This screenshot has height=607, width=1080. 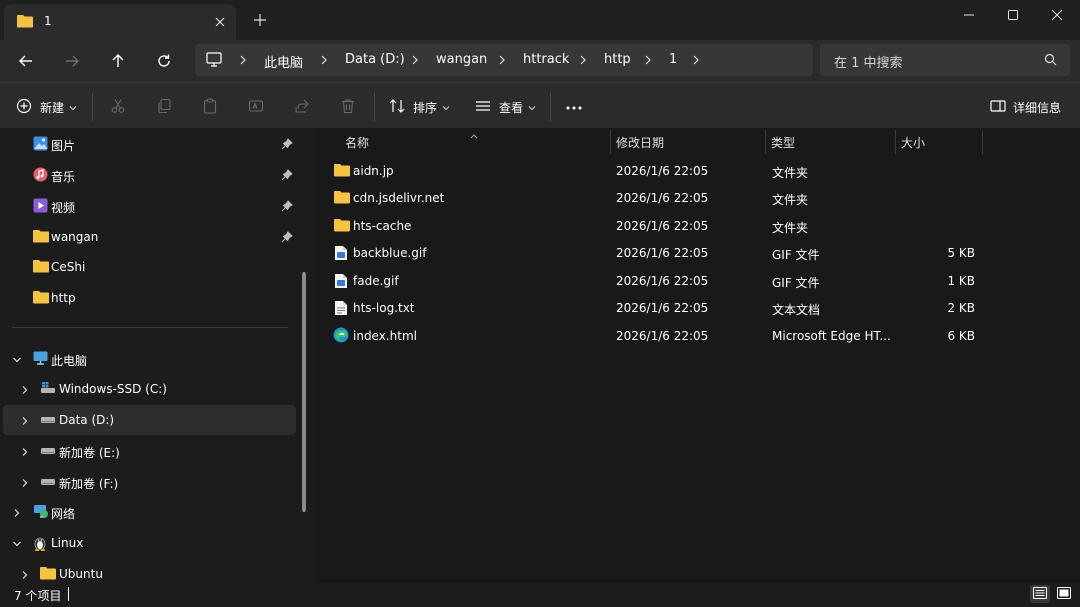 I want to click on copy-button, so click(x=164, y=107).